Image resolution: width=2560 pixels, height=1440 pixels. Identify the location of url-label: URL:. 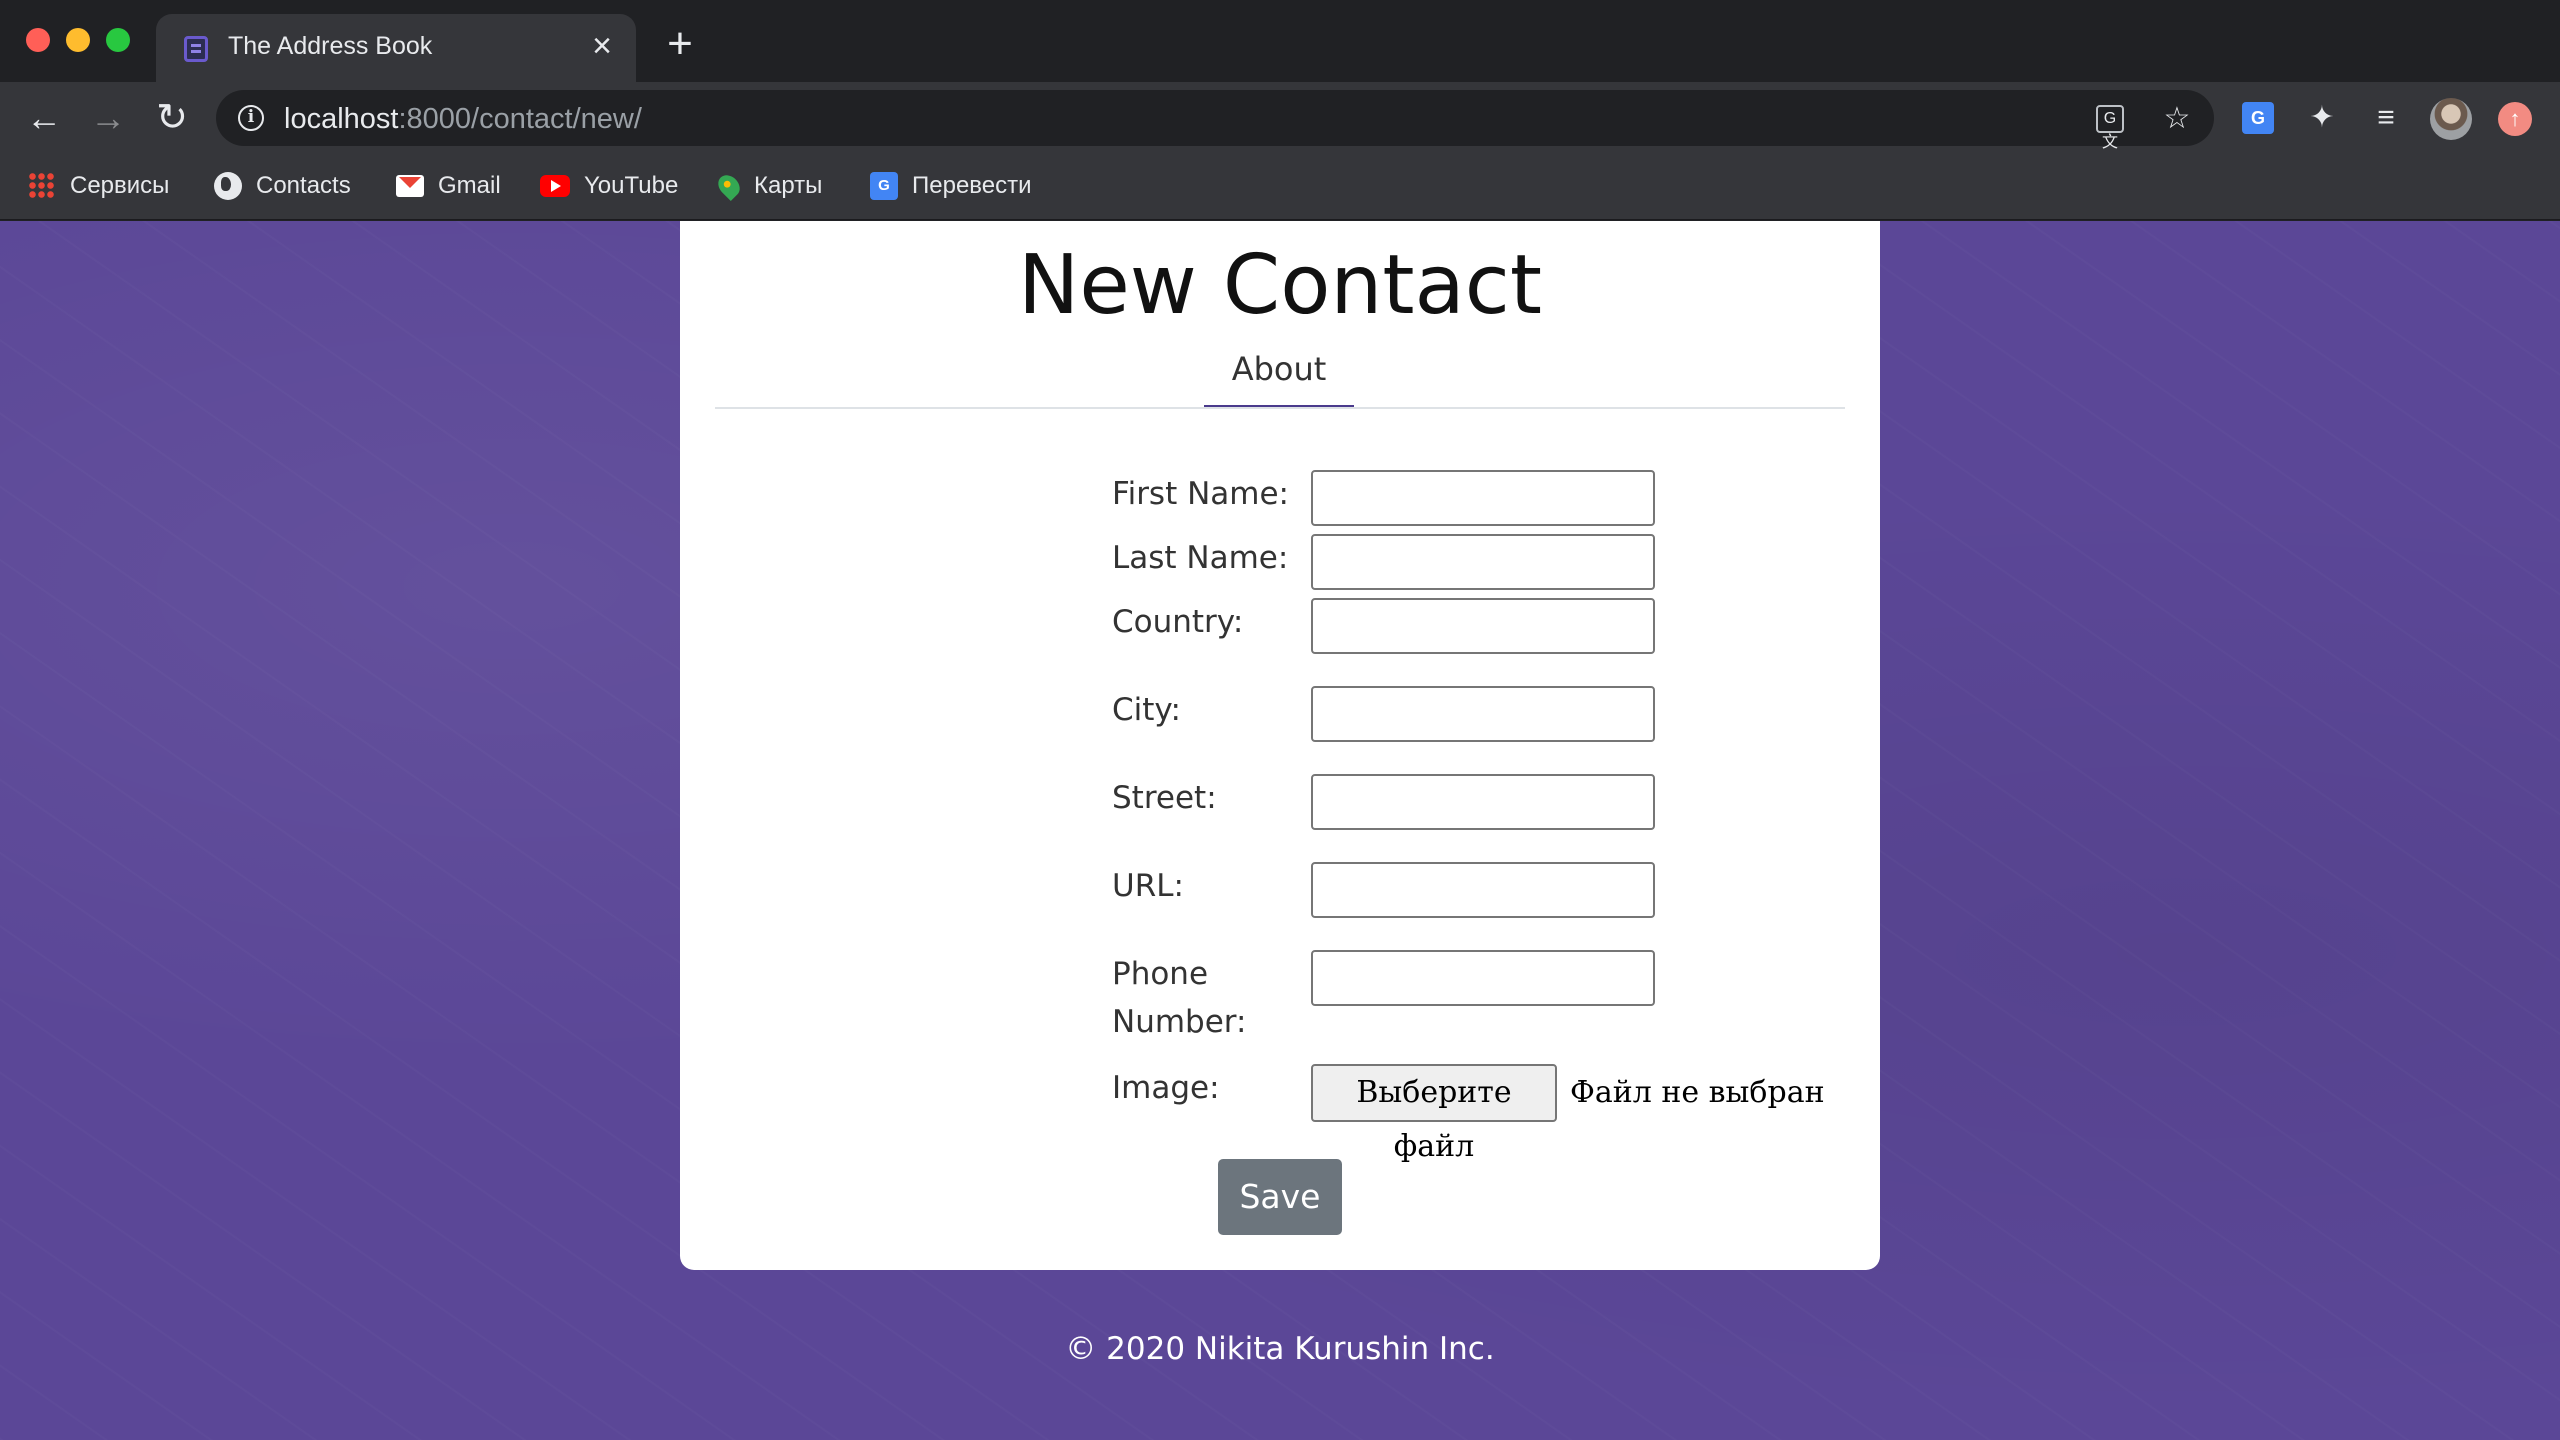
(1148, 886).